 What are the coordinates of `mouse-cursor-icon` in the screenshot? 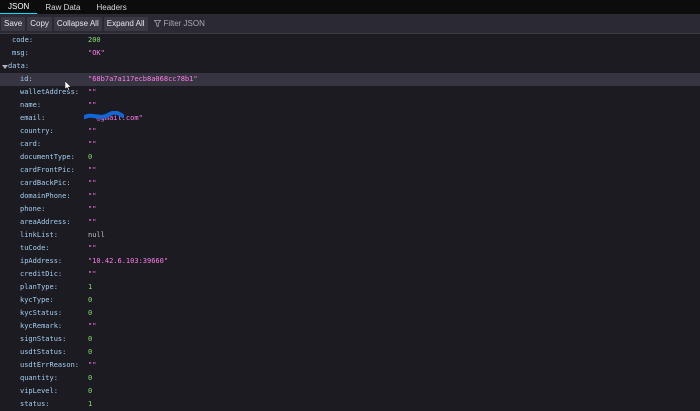 It's located at (68, 86).